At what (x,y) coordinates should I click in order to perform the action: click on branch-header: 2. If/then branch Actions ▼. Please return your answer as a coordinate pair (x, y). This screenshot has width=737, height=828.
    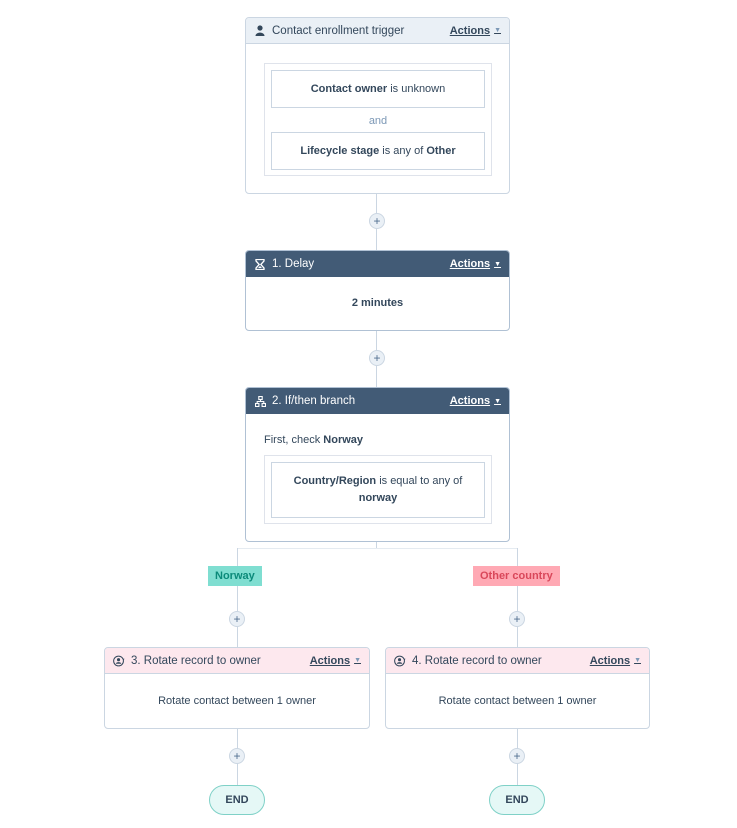
    Looking at the image, I should click on (377, 401).